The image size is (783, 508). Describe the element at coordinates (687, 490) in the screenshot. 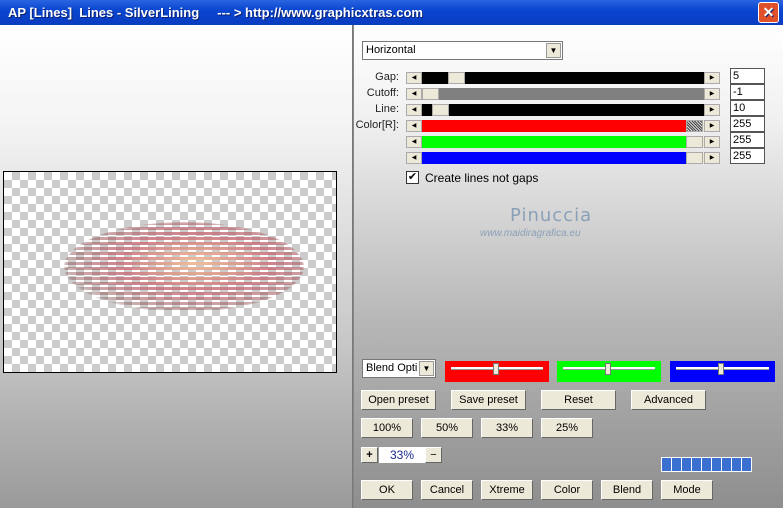

I see `mode-button: Mode` at that location.